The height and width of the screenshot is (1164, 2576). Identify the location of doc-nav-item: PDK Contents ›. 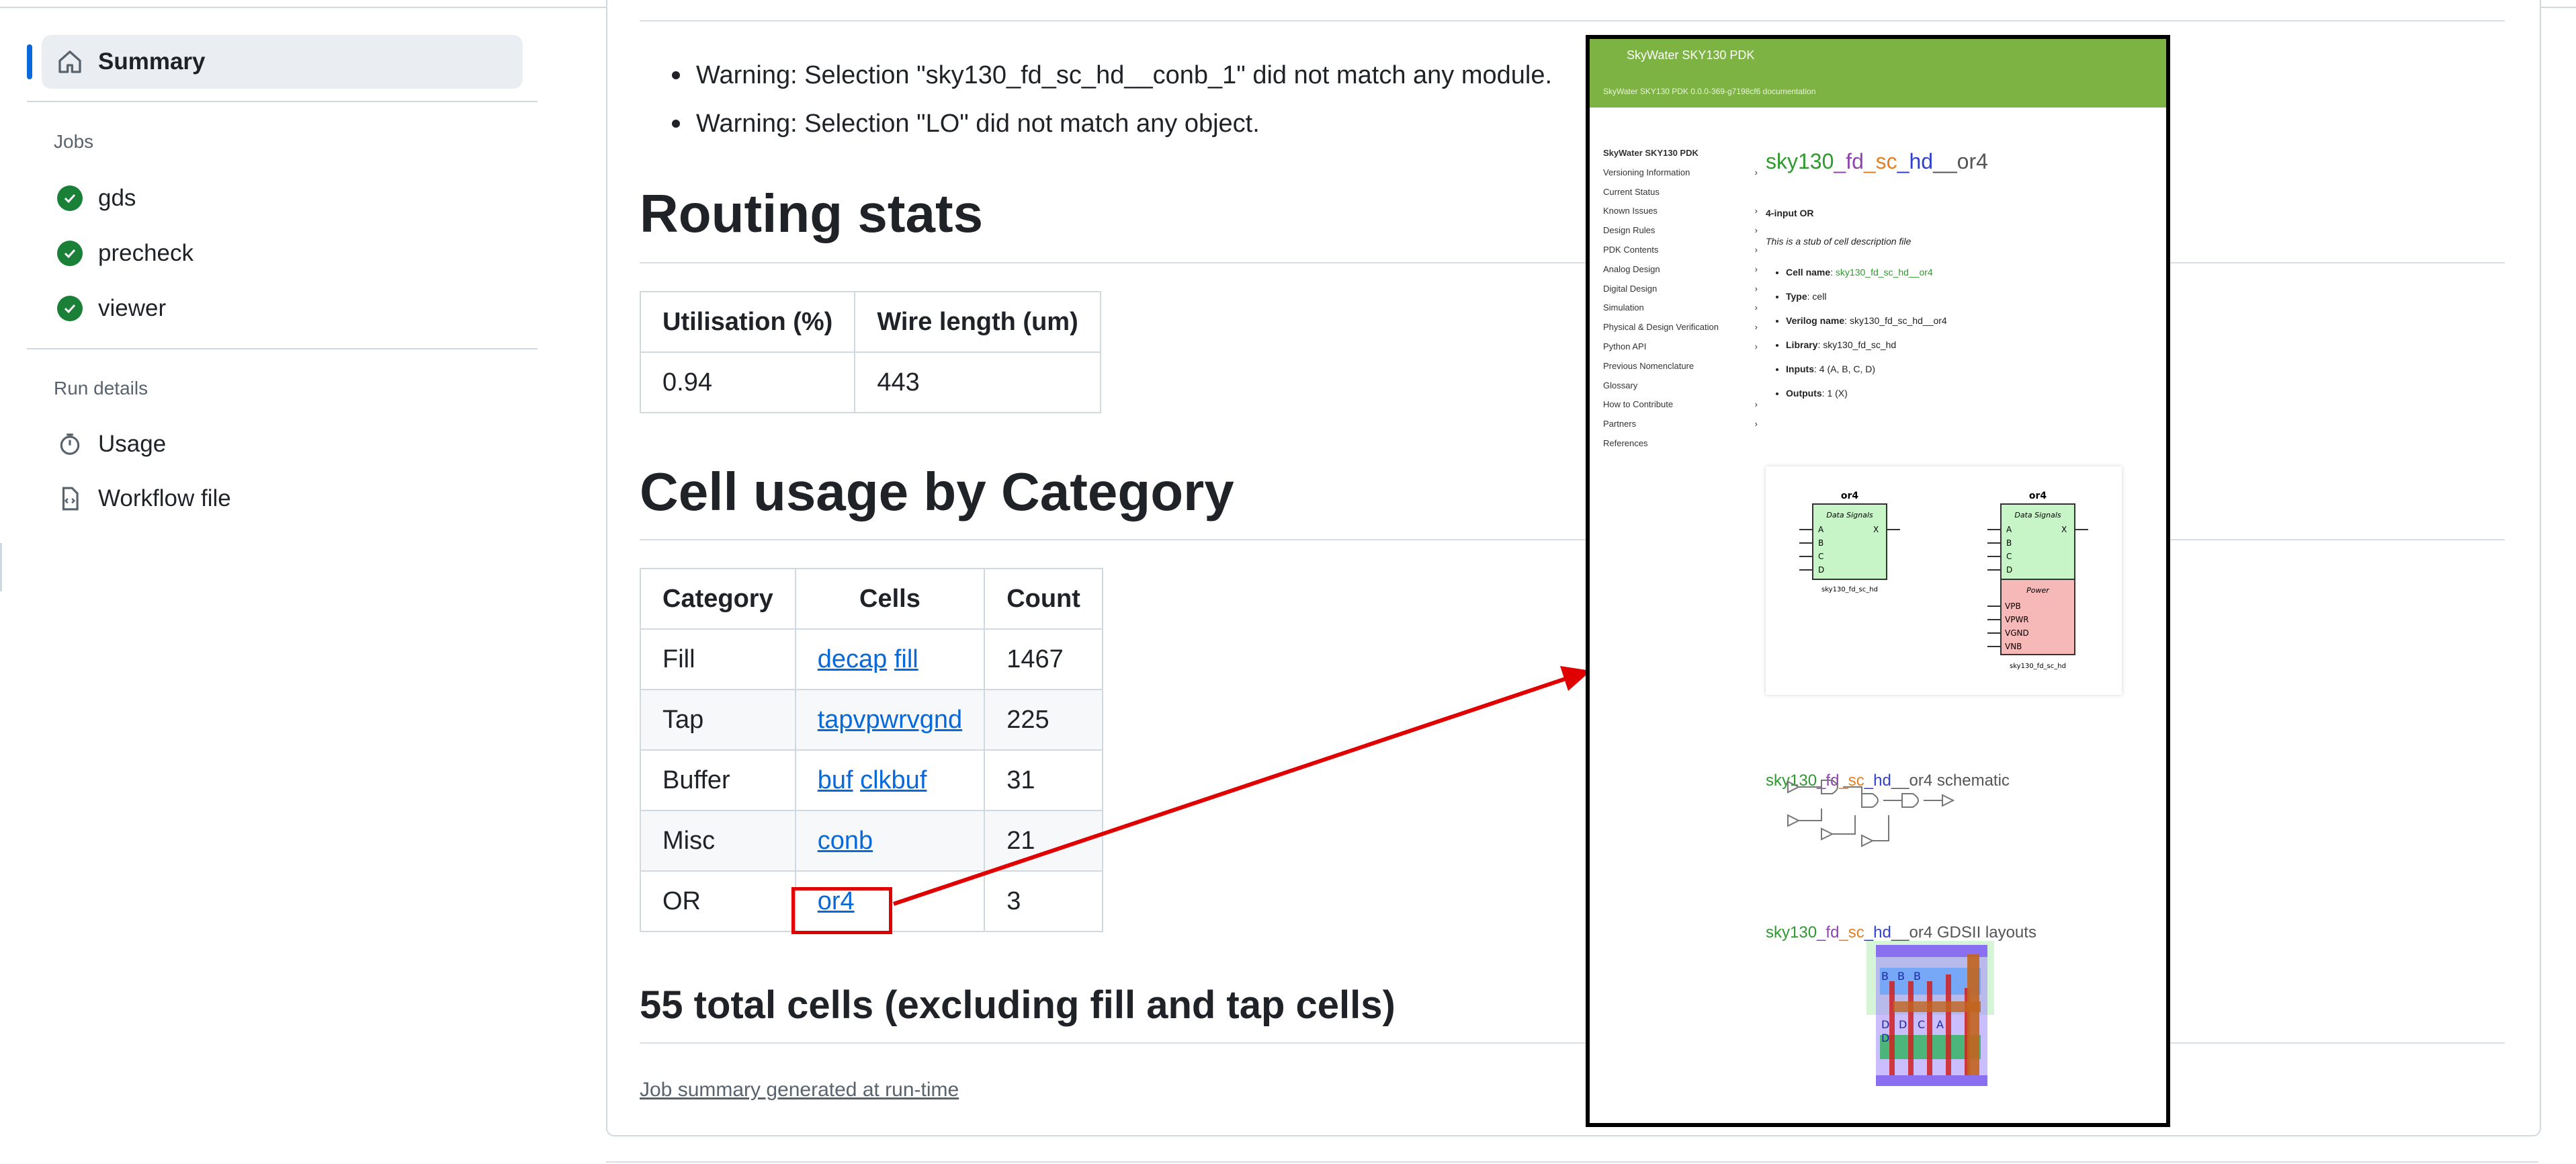
(1680, 254).